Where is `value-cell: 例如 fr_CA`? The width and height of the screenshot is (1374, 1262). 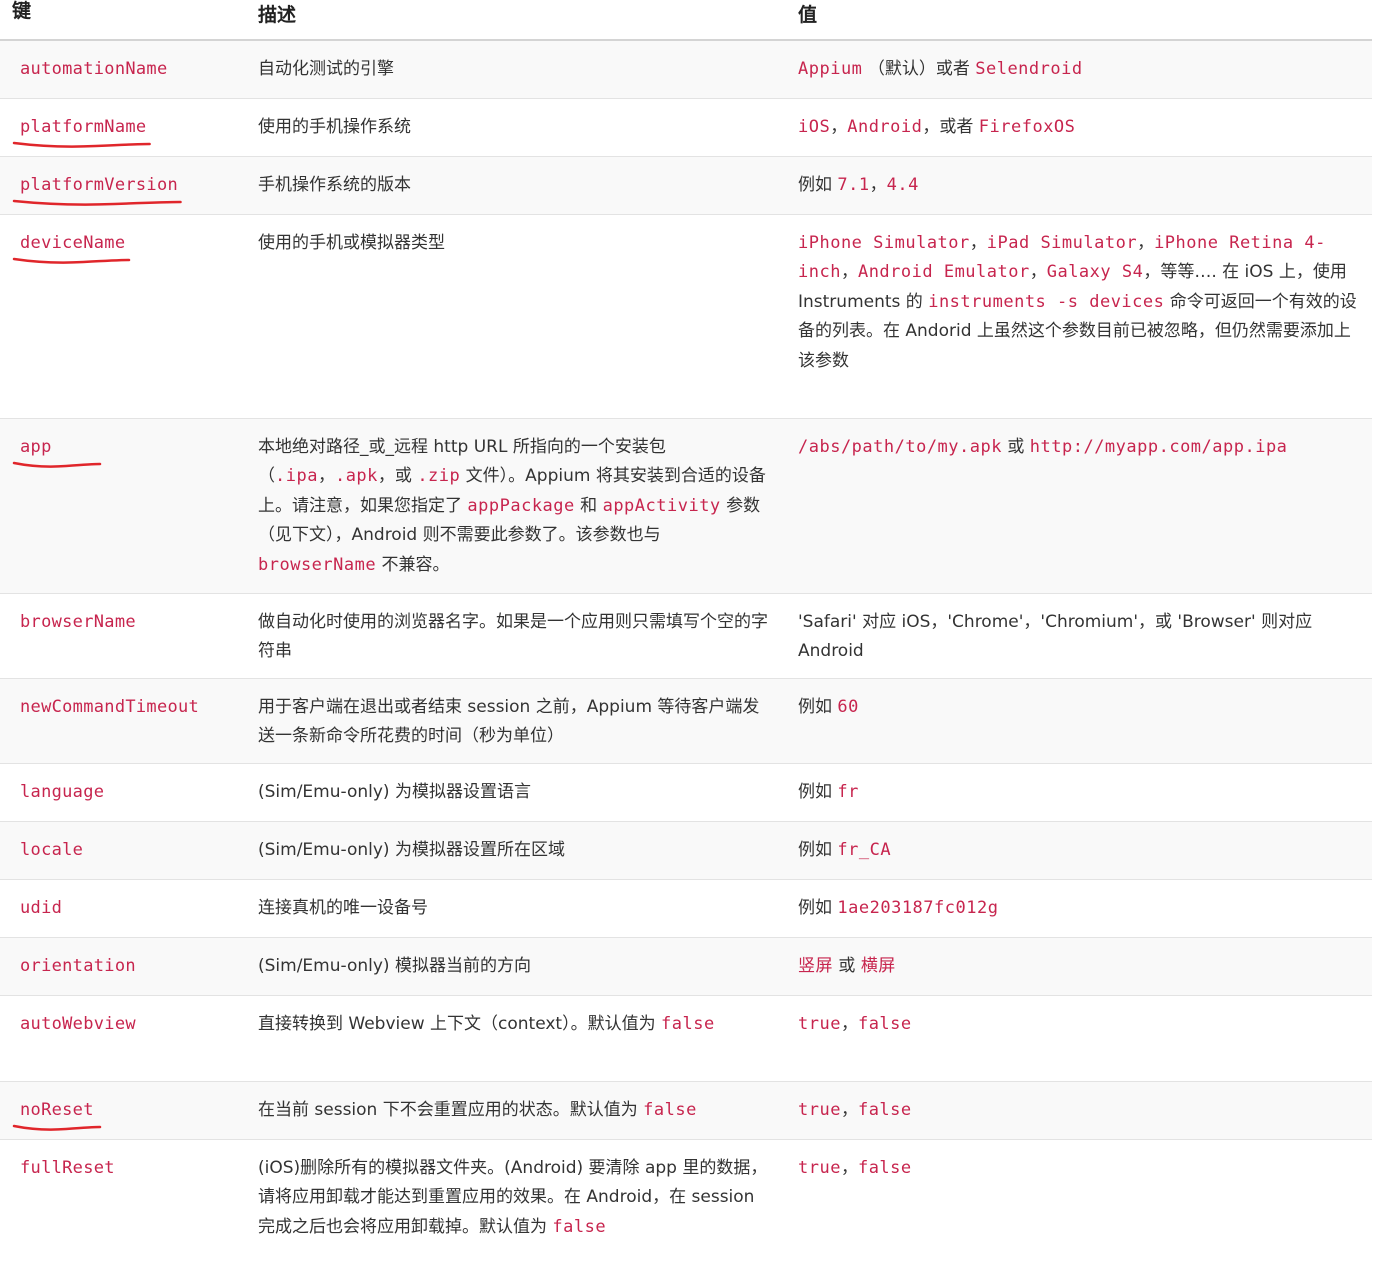
value-cell: 例如 fr_CA is located at coordinates (1075, 849).